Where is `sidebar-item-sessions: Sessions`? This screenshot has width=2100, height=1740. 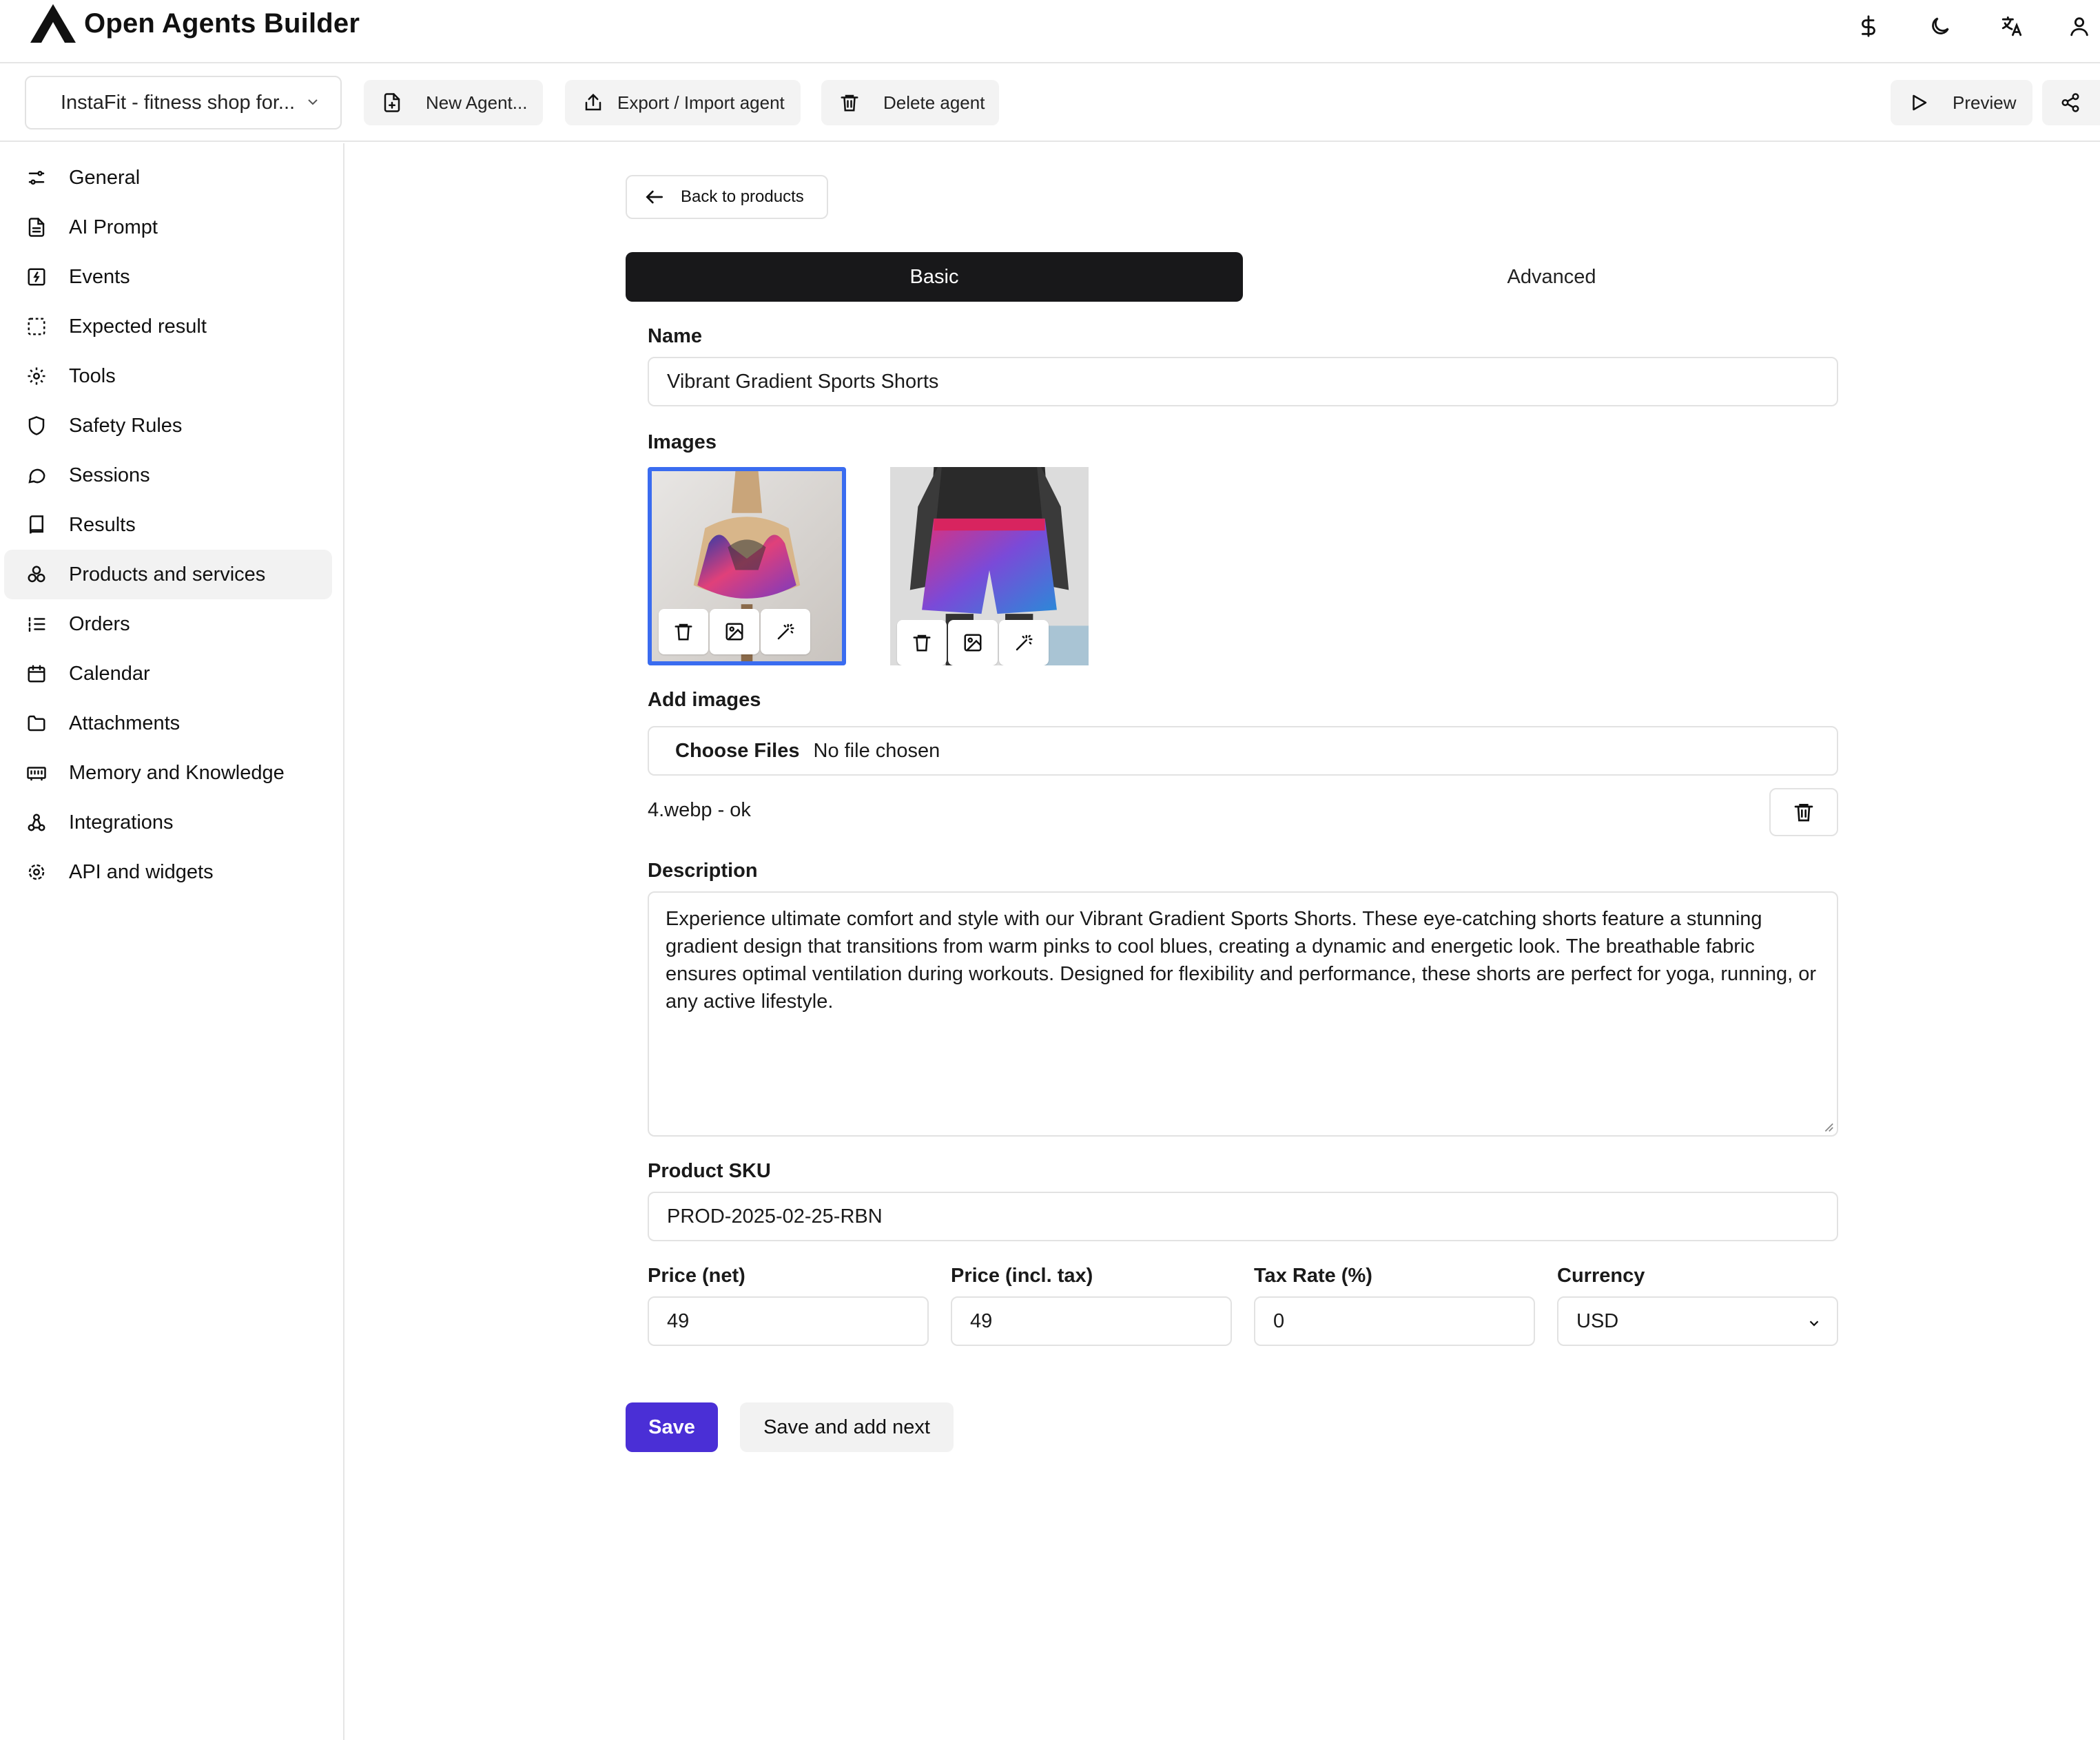 sidebar-item-sessions: Sessions is located at coordinates (168, 475).